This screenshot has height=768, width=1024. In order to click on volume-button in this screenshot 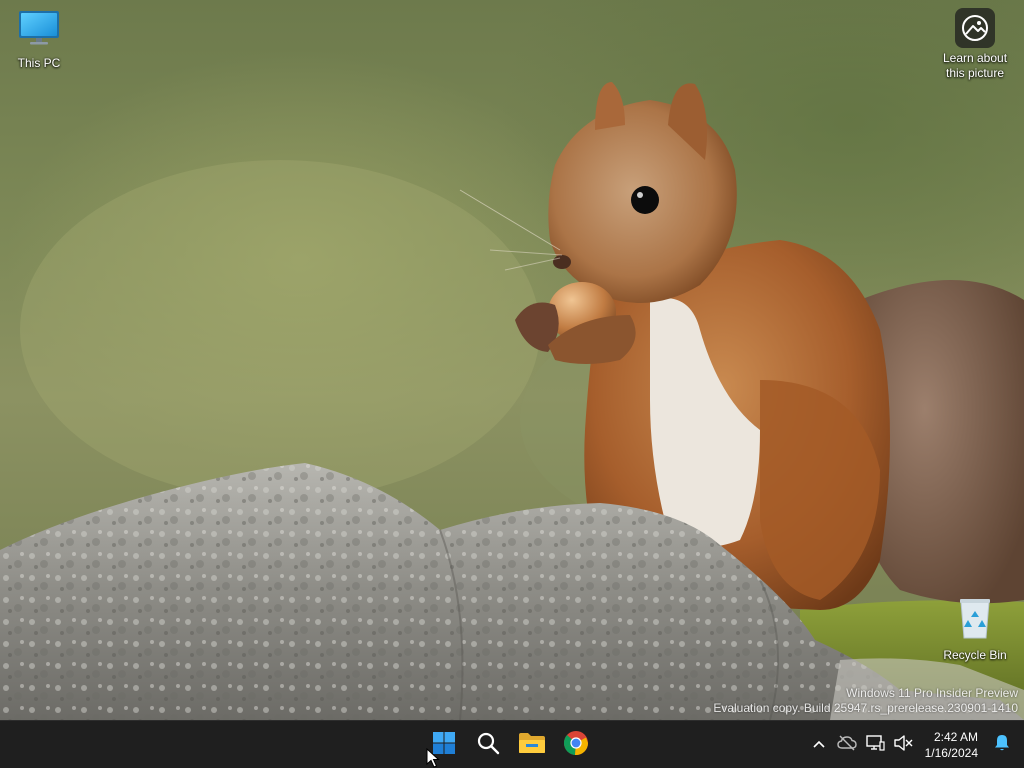, I will do `click(903, 745)`.